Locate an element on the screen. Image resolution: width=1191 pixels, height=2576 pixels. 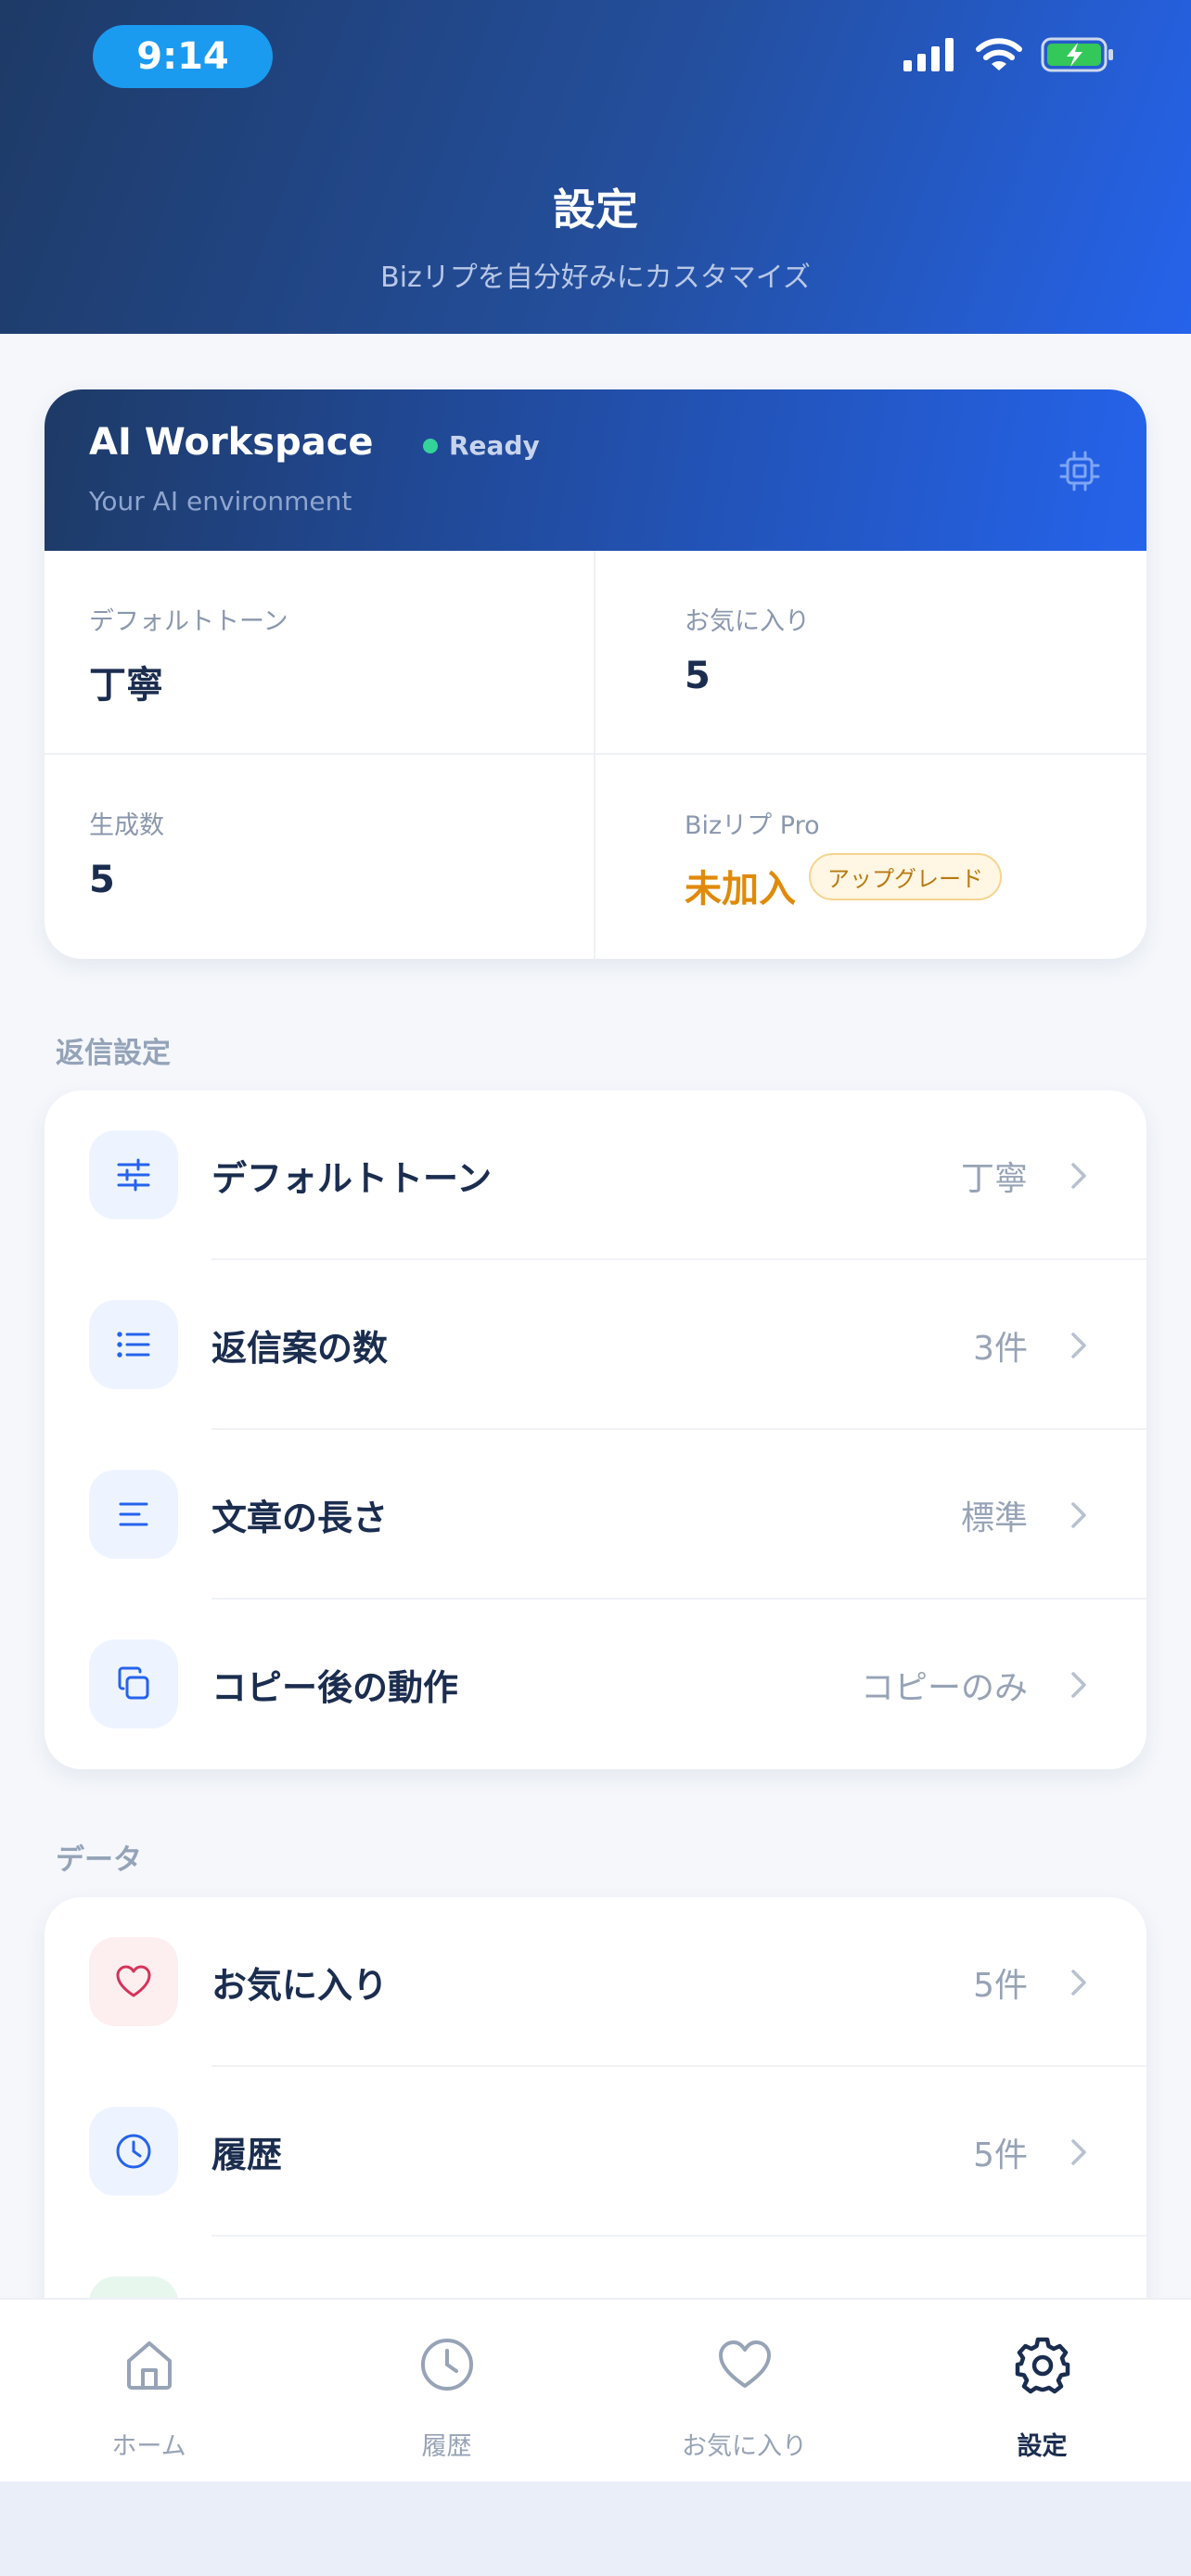
stat-pro: Bizリプ Pro 未加入 アップグレード is located at coordinates (871, 857).